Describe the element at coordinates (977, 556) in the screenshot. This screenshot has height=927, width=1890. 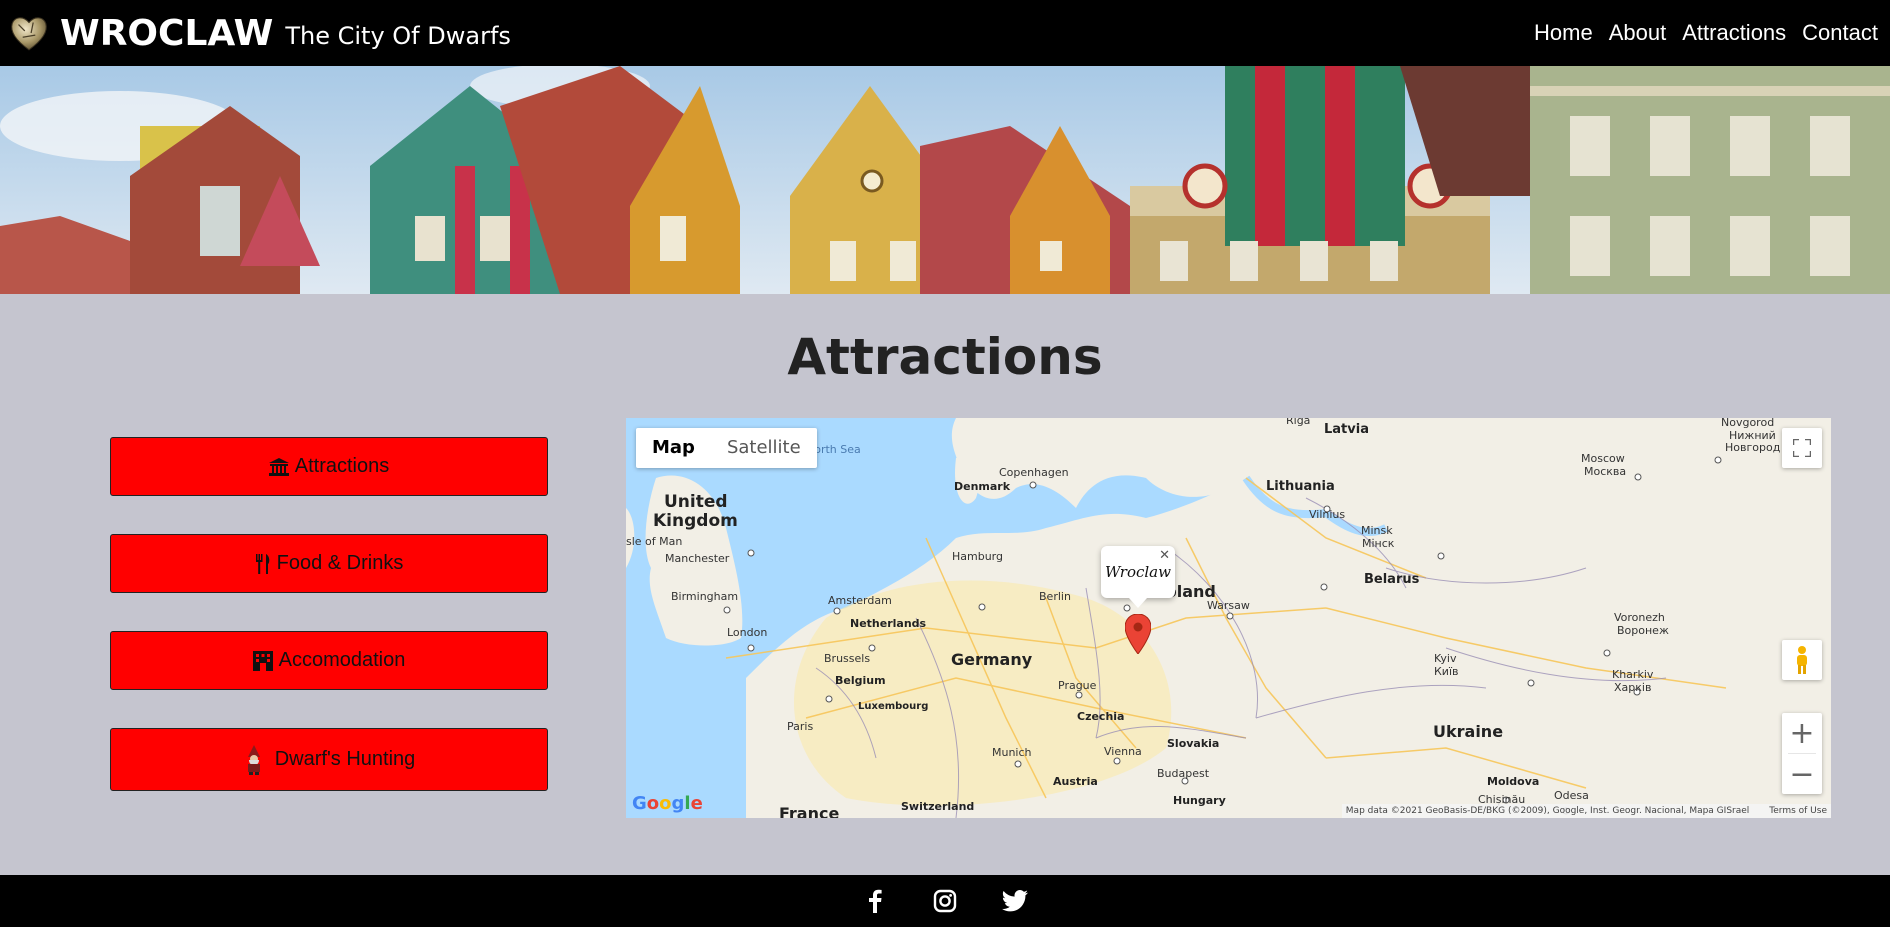
I see `map-label-hamburg: Hamburg` at that location.